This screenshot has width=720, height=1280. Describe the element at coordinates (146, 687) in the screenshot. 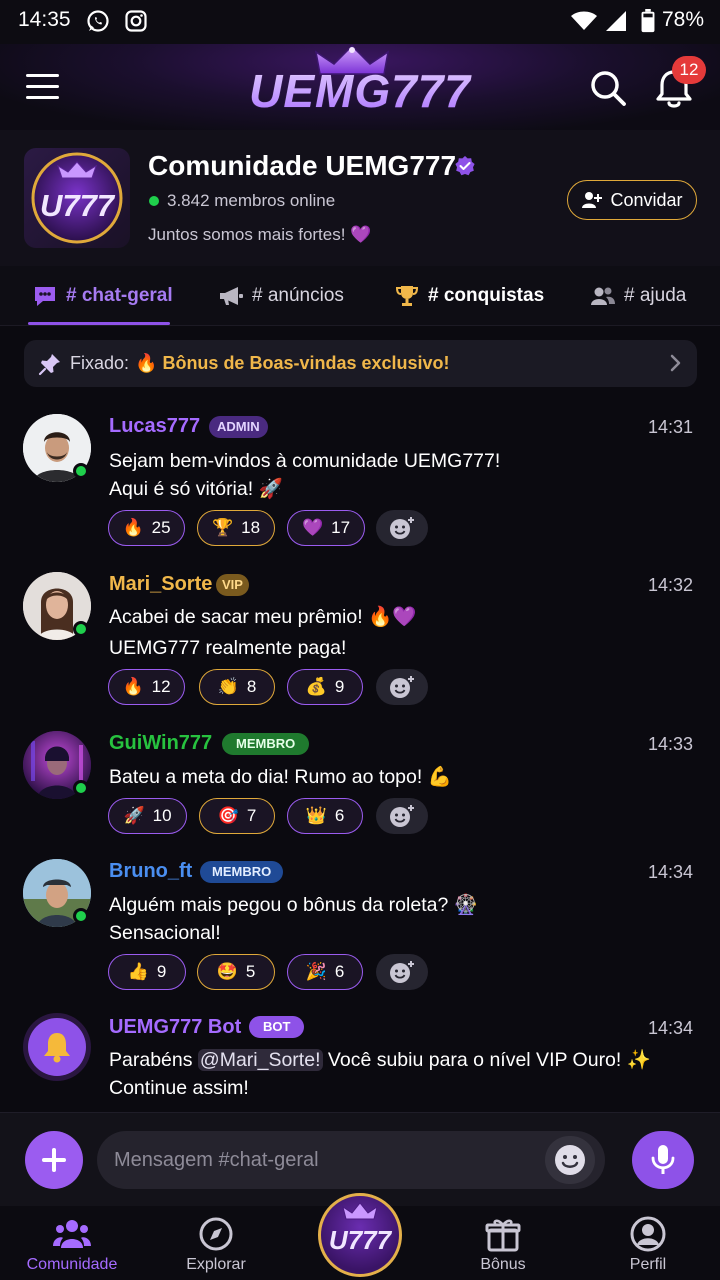

I see `reaction-button: 🔥 12` at that location.